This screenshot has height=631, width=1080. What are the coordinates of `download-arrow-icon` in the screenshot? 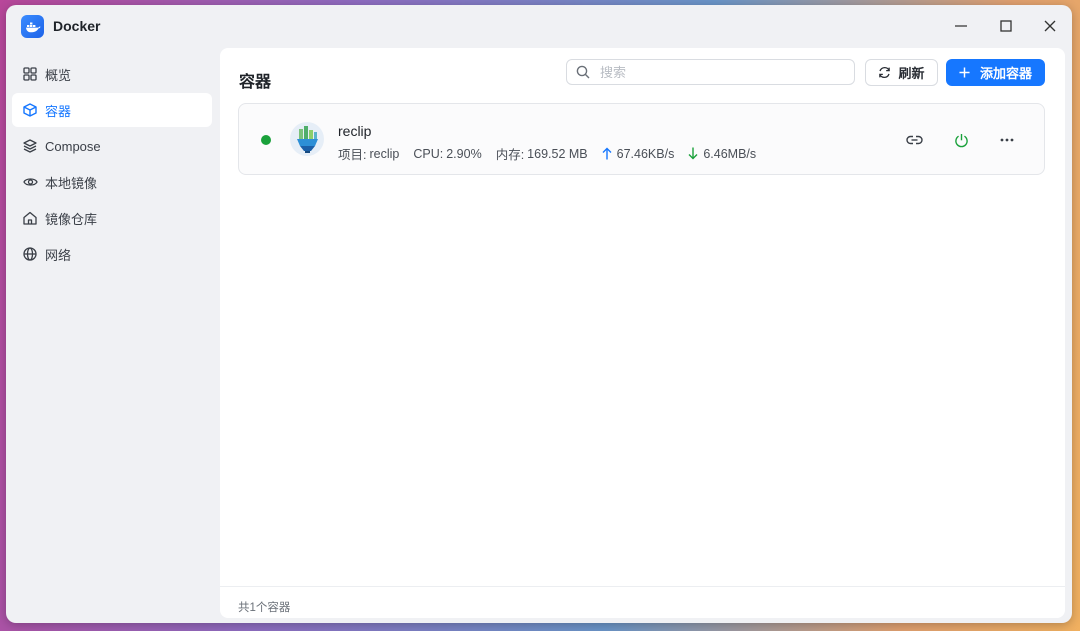 It's located at (694, 154).